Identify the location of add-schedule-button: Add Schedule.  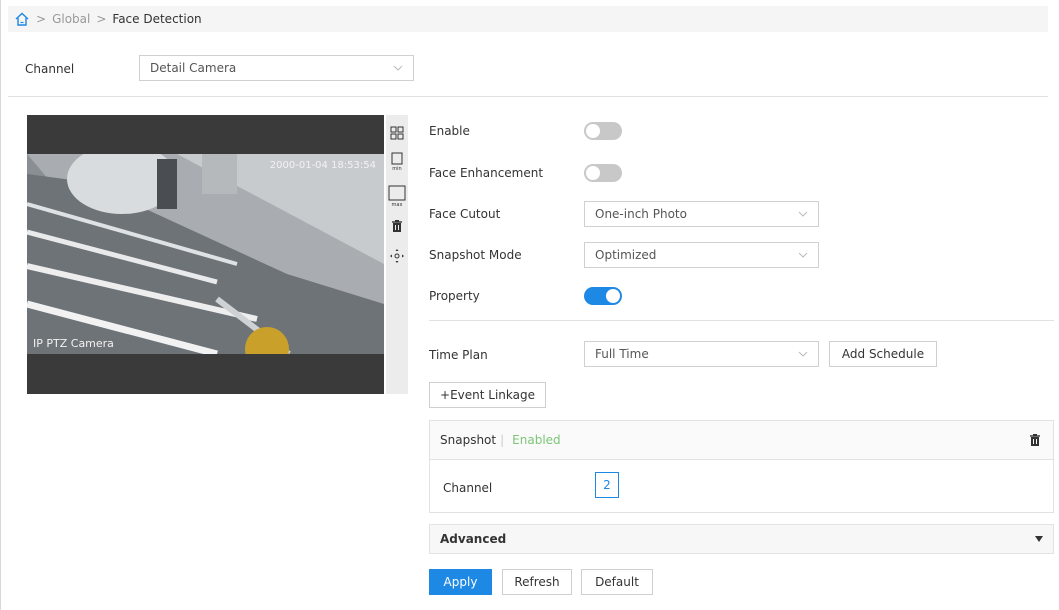
(883, 354).